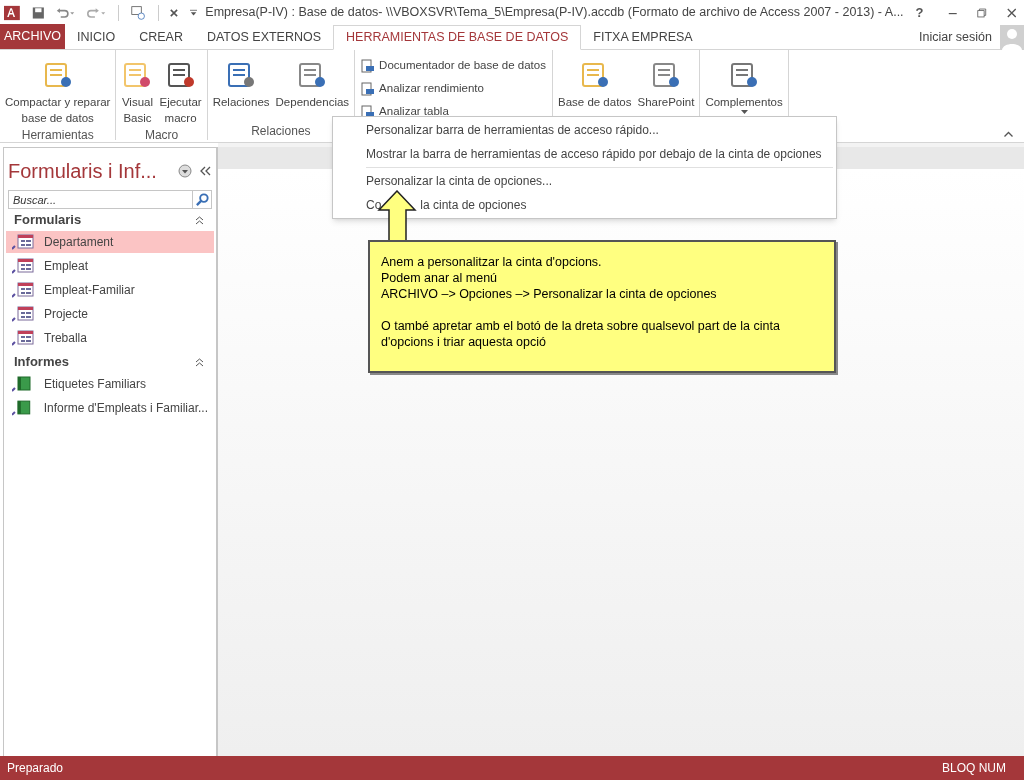  I want to click on ribbon-button: Ejecutar macro, so click(180, 90).